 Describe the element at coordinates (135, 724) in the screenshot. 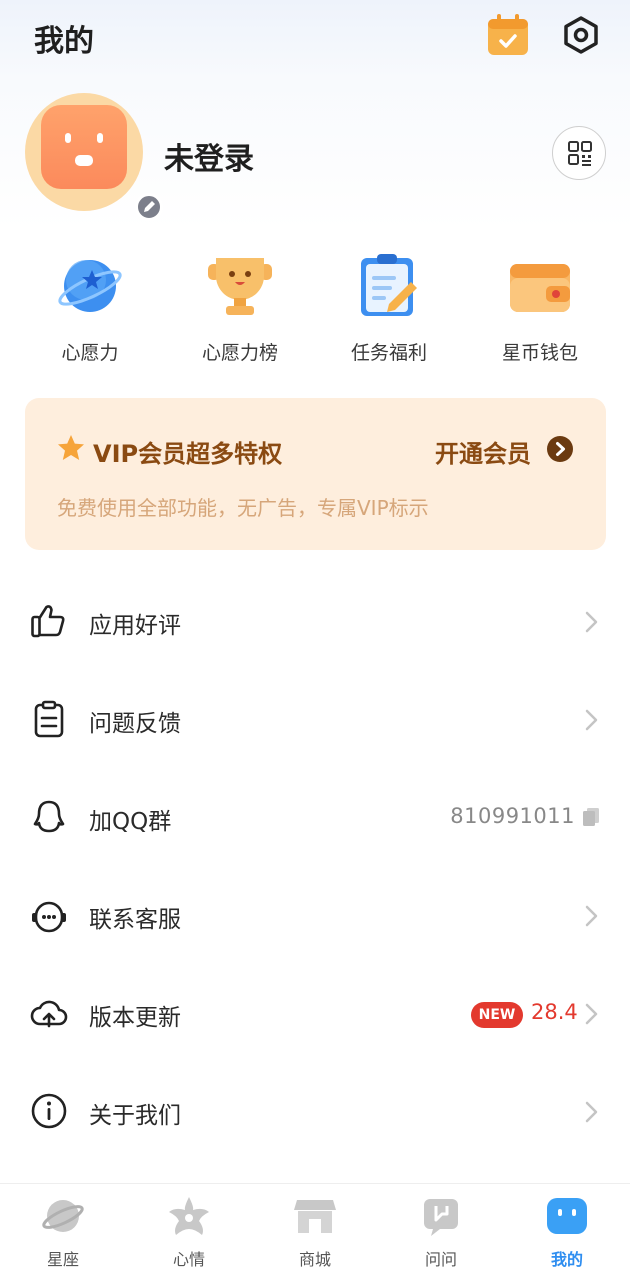

I see `menu-item-label: 问题反馈` at that location.